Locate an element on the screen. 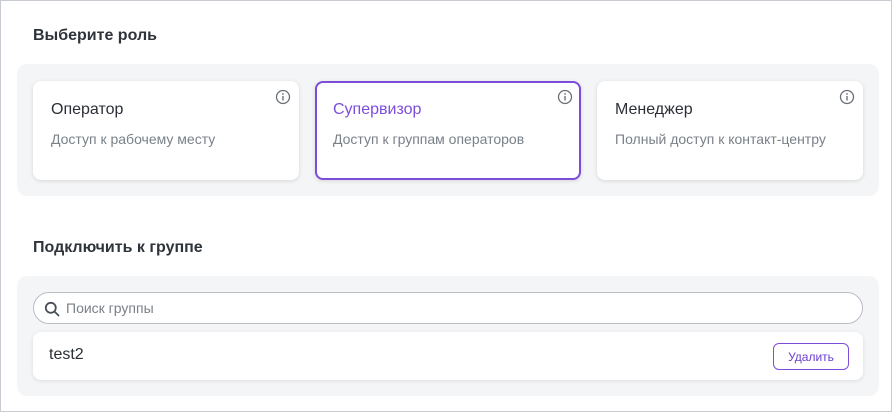 The width and height of the screenshot is (892, 412). group-search-field is located at coordinates (448, 308).